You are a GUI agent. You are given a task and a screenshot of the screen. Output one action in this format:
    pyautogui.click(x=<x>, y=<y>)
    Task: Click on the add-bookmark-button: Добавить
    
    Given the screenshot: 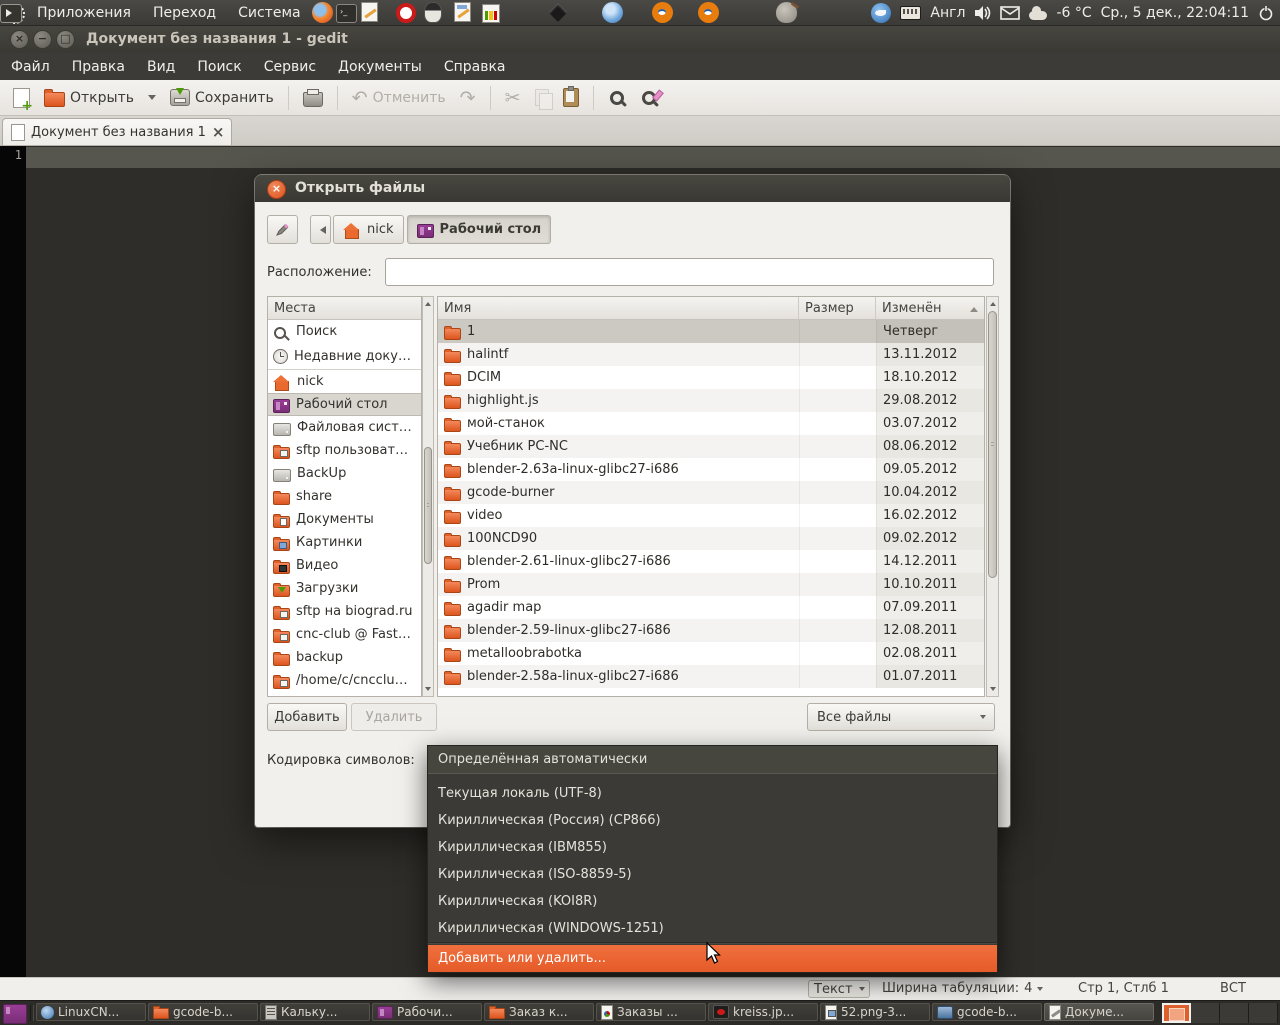 What is the action you would take?
    pyautogui.click(x=307, y=717)
    